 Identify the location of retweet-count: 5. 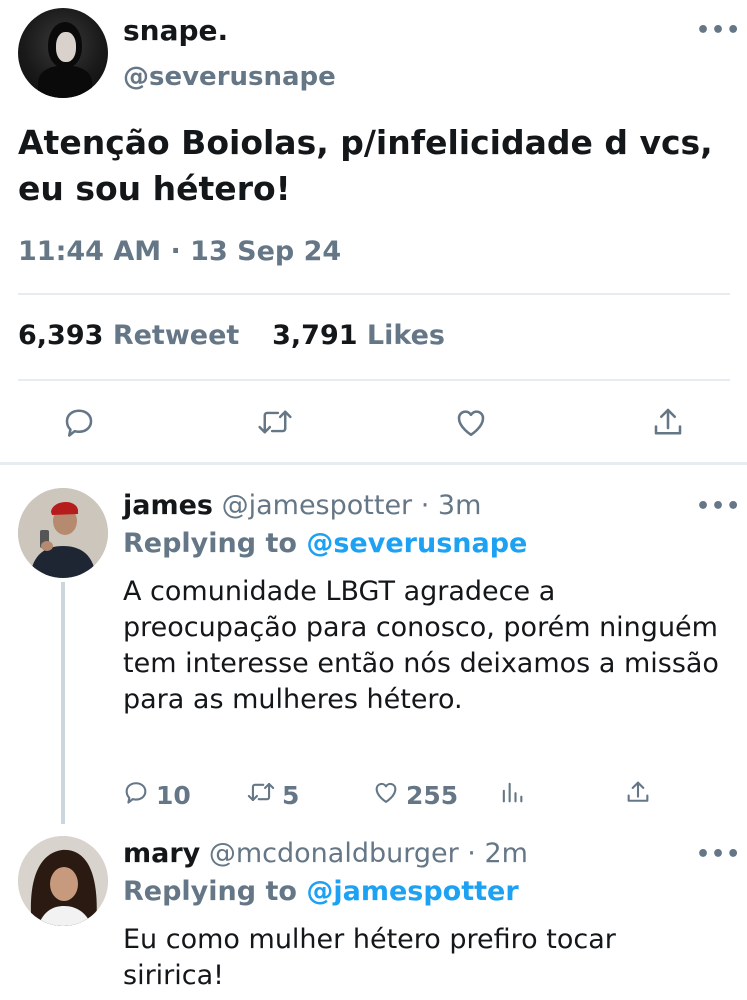
(291, 795).